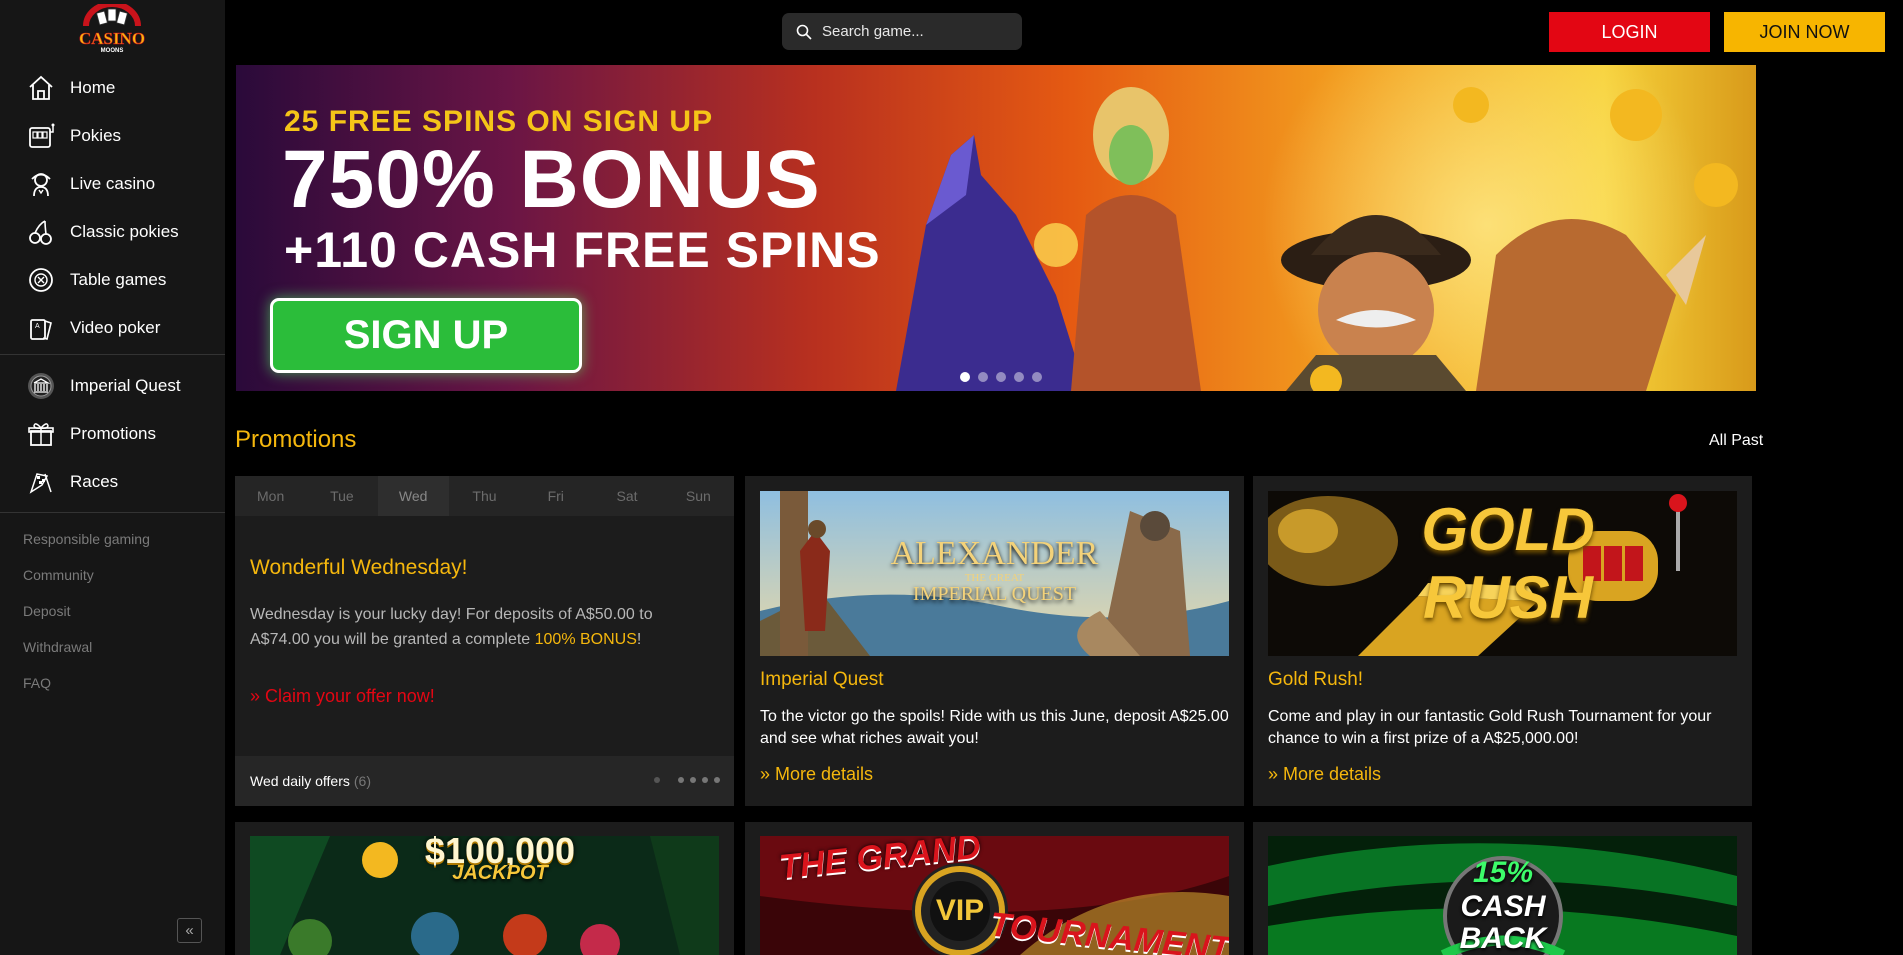 This screenshot has width=1903, height=955. I want to click on svg-text: MOONS, so click(112, 51).